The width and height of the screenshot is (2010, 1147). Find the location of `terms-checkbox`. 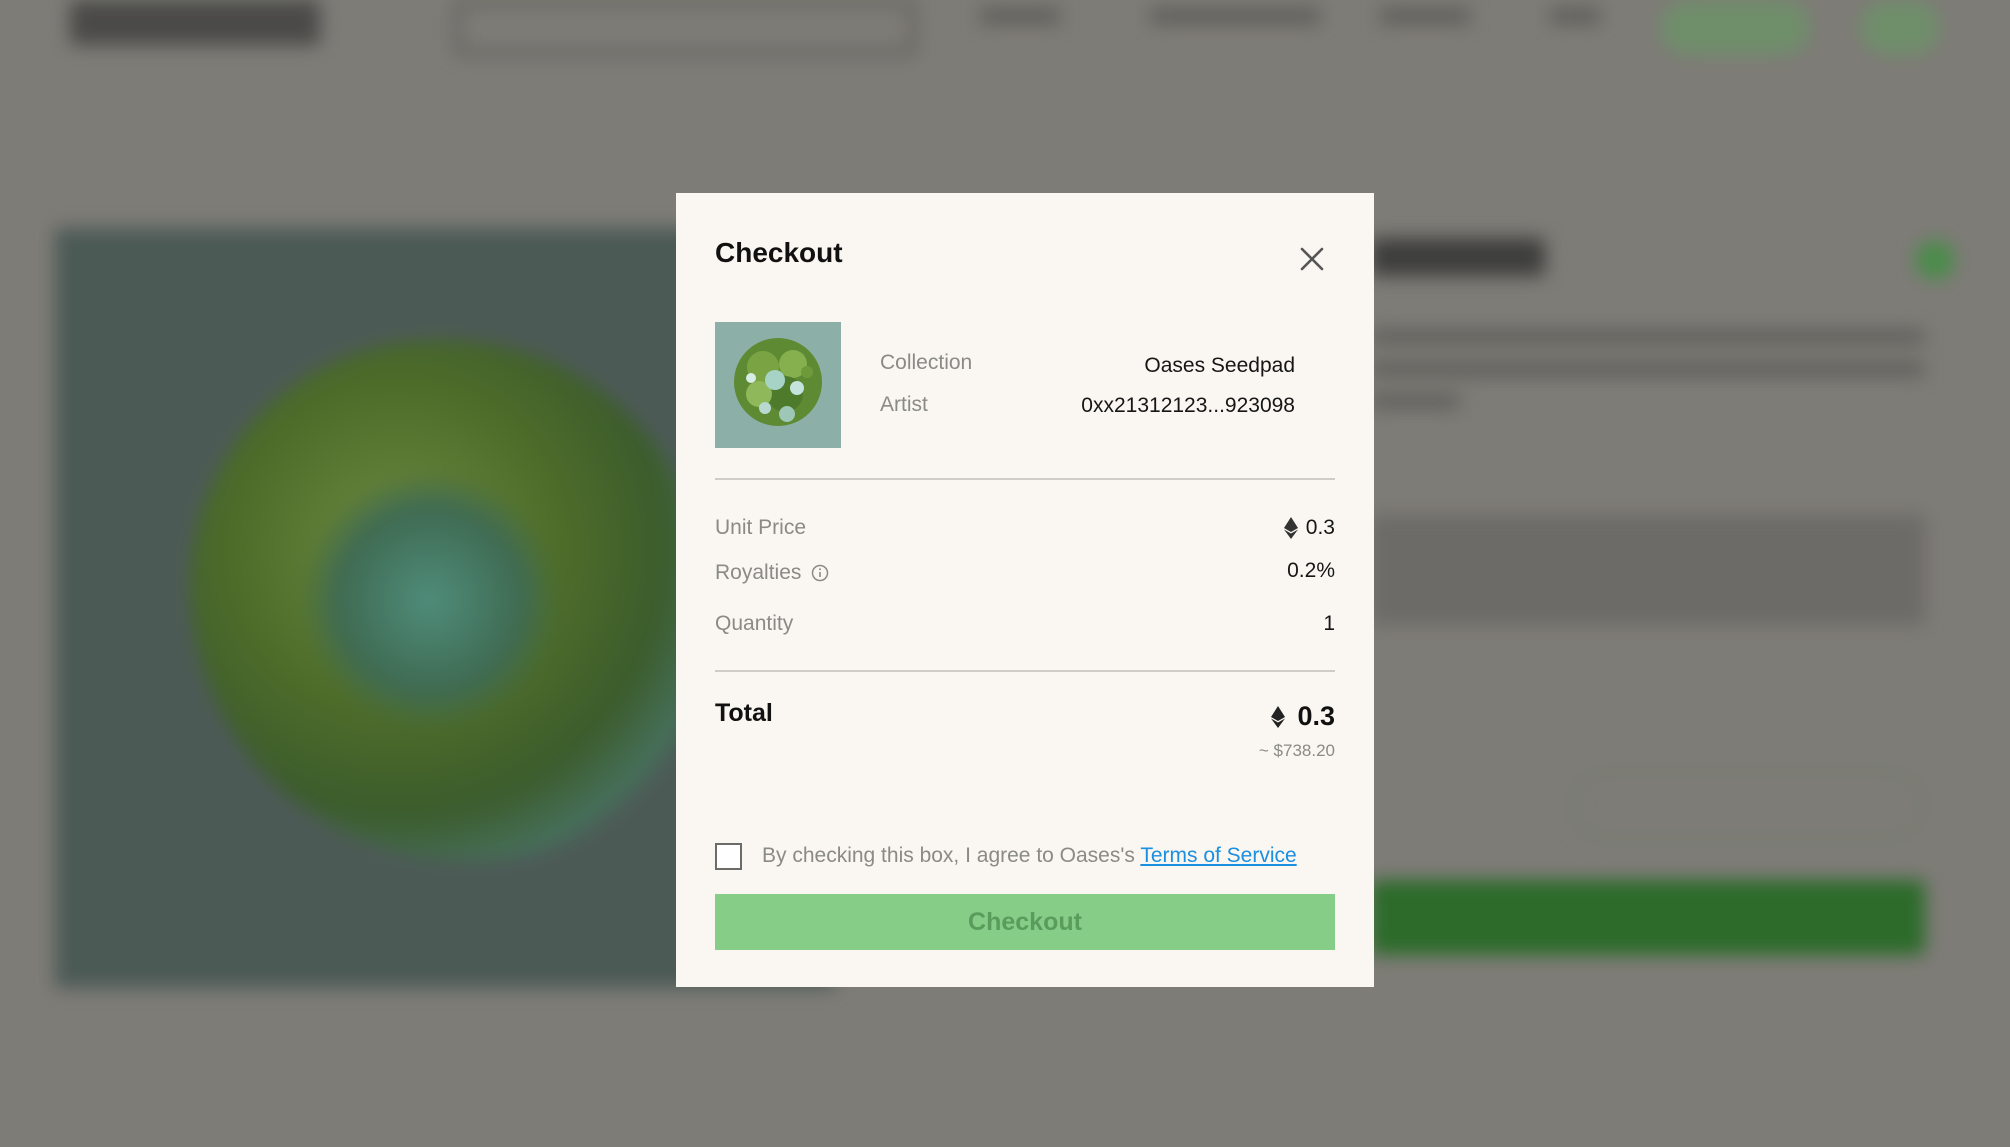

terms-checkbox is located at coordinates (728, 856).